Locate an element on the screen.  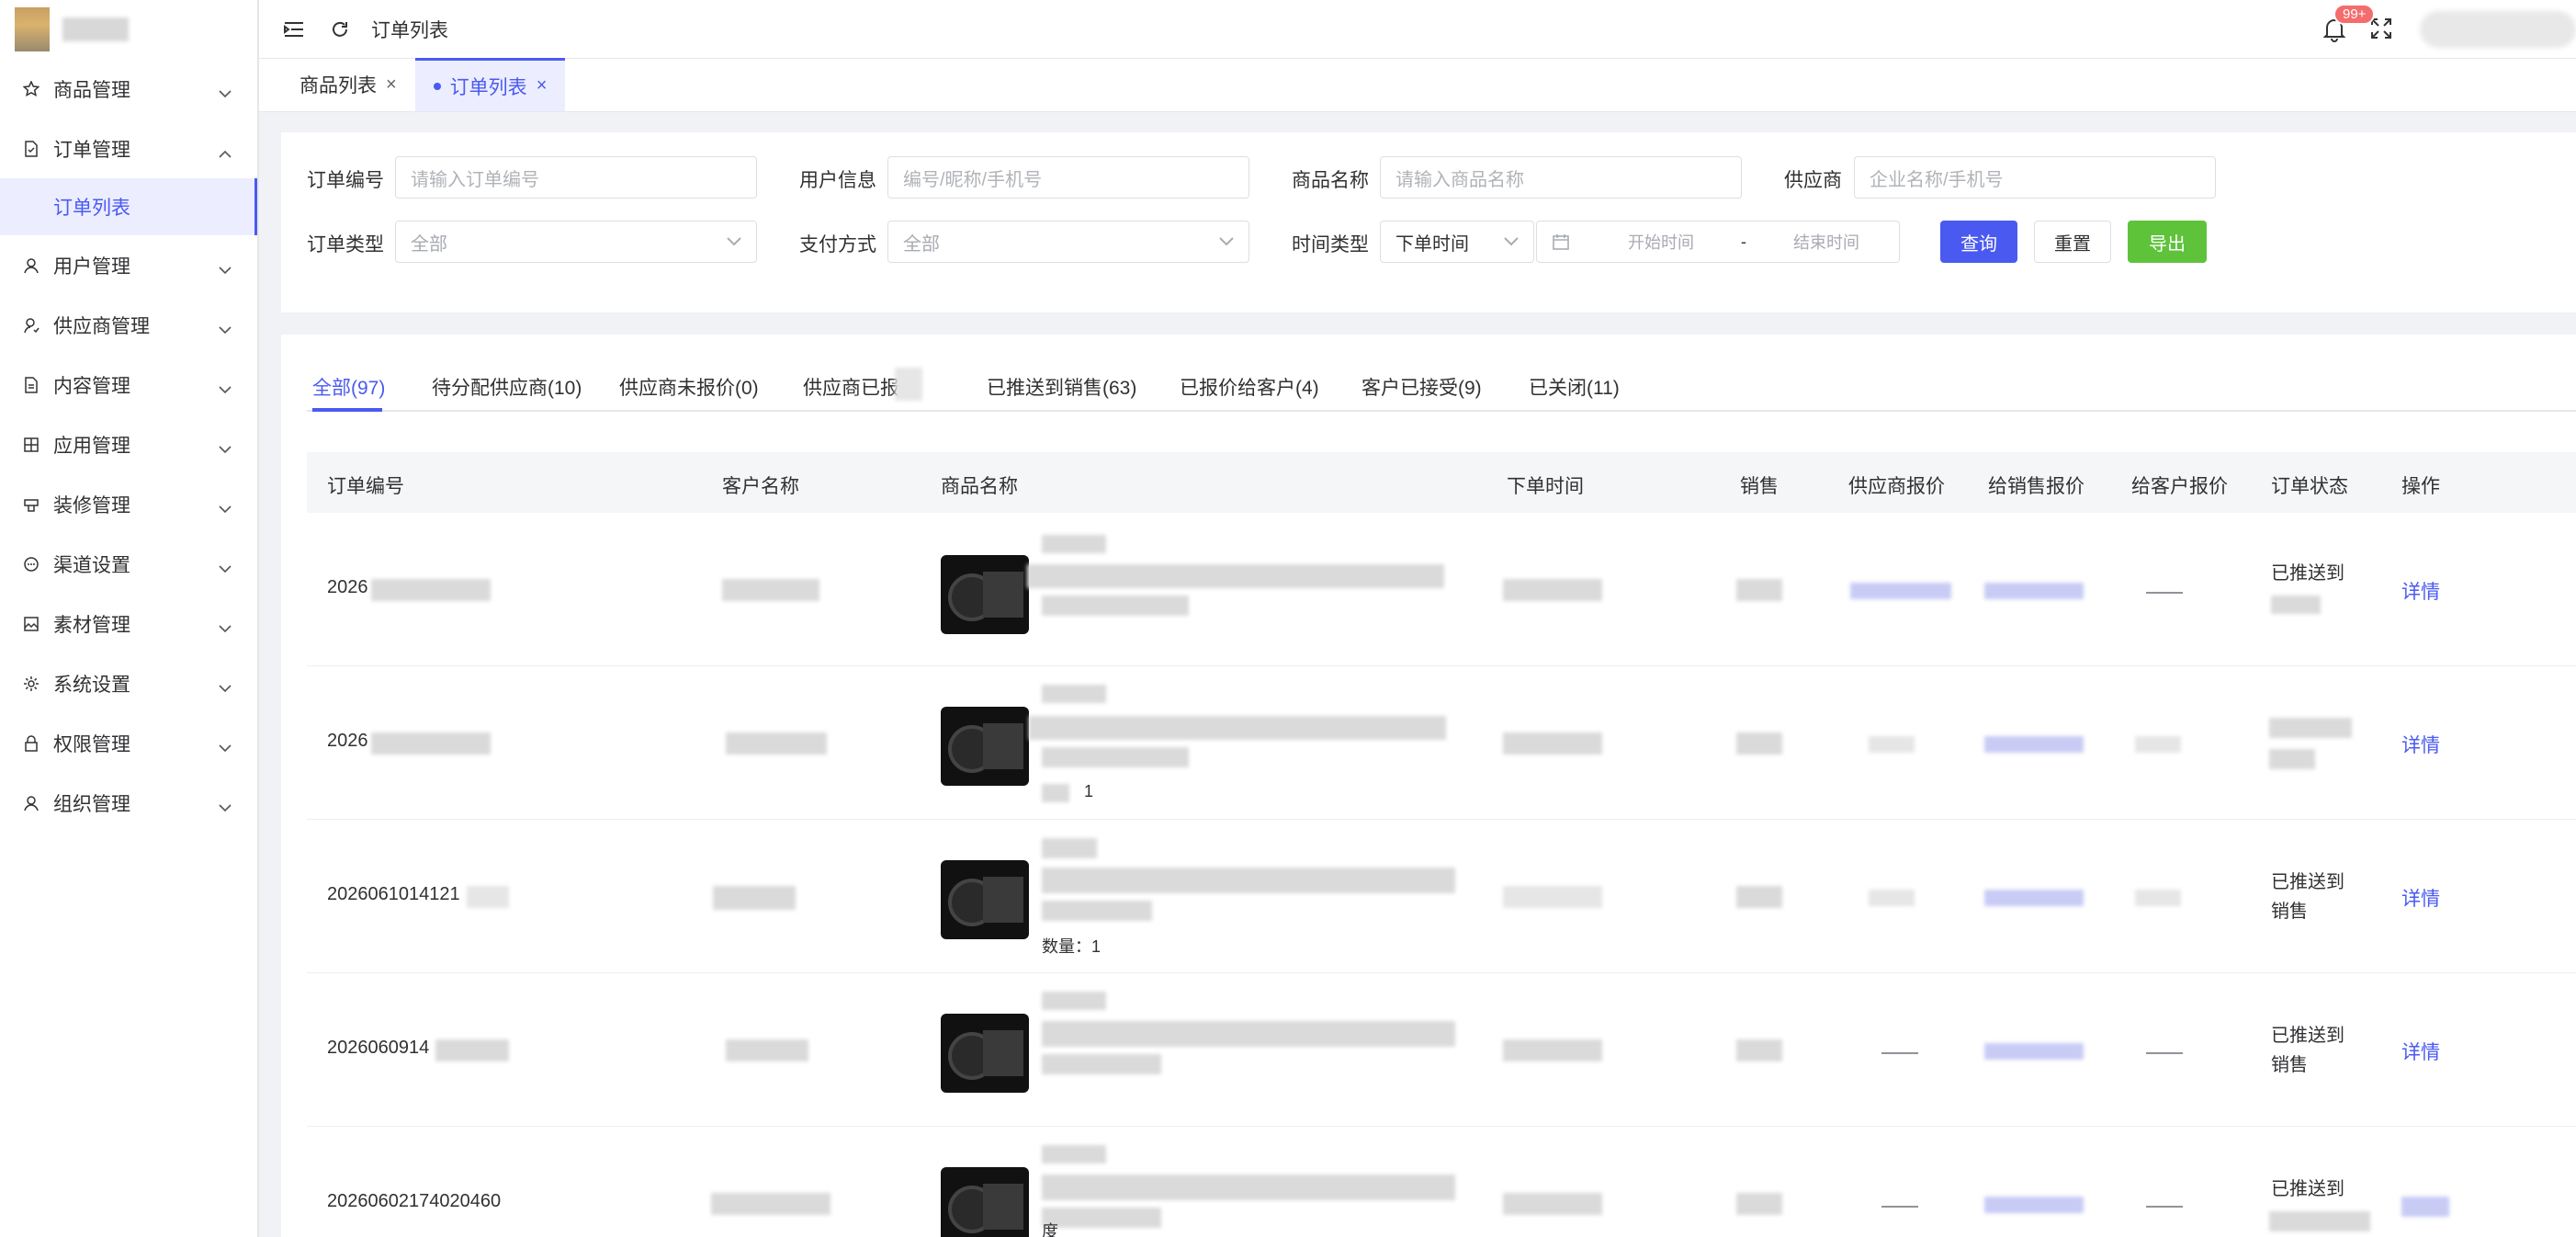
logo is located at coordinates (128, 29).